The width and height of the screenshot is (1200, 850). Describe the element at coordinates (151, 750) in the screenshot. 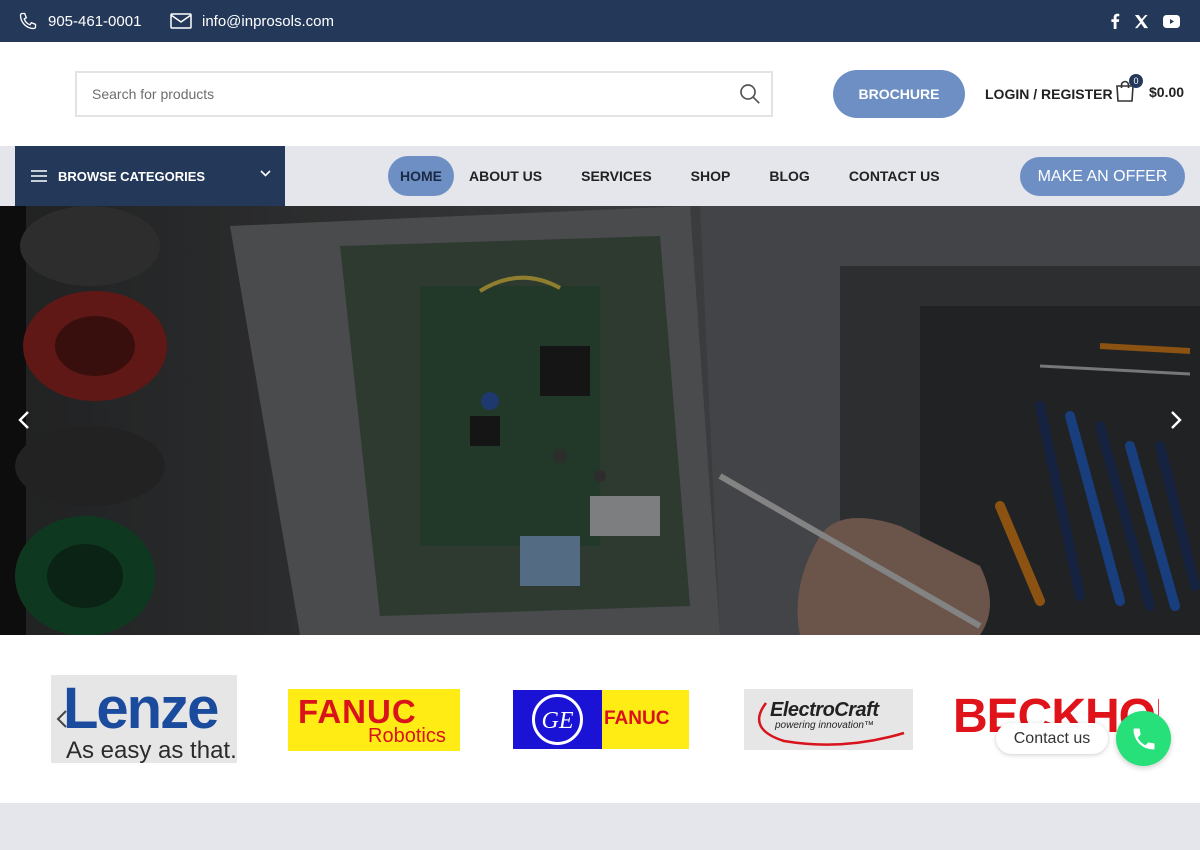

I see `lenze-tagline: As easy as that.` at that location.